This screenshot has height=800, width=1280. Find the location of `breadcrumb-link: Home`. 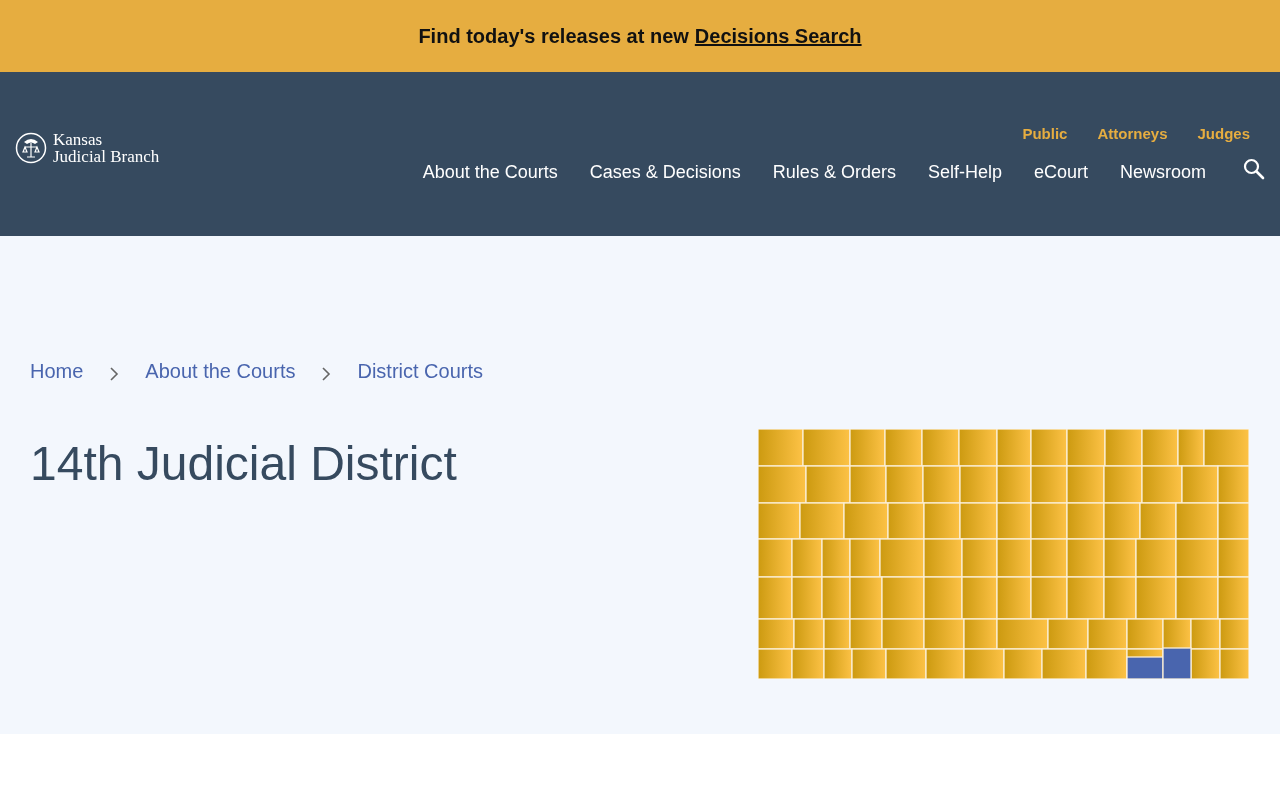

breadcrumb-link: Home is located at coordinates (57, 371).